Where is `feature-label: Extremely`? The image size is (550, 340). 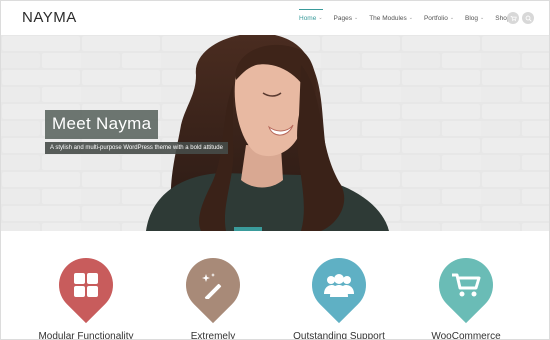
feature-label: Extremely is located at coordinates (213, 335).